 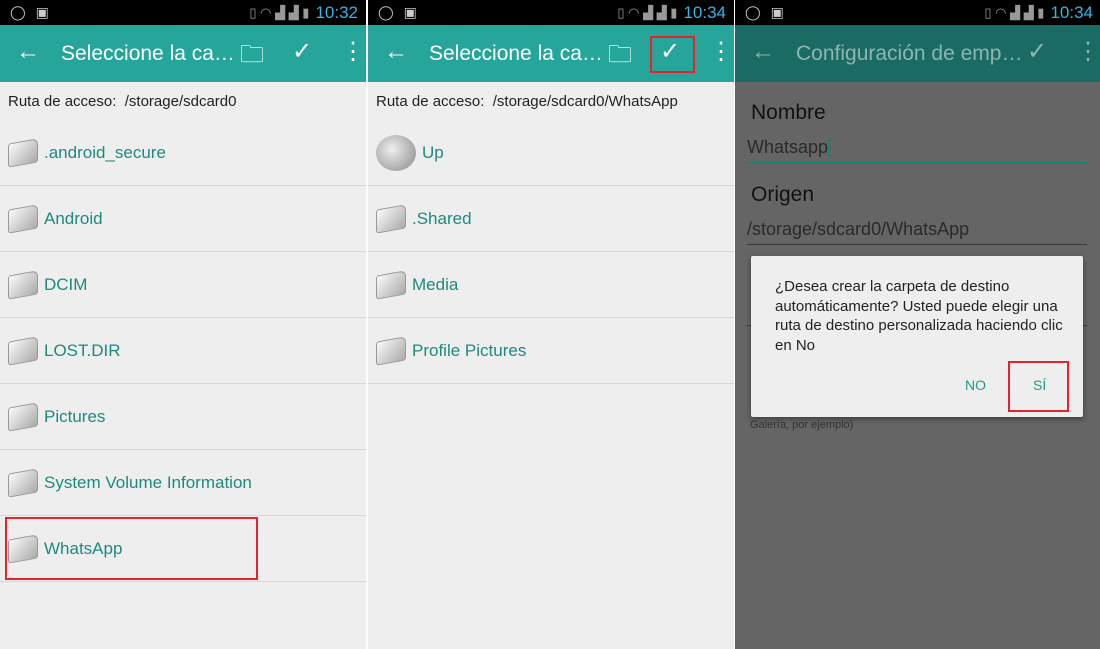 I want to click on origen-input: /storage/sdcard0/WhatsApp, so click(x=917, y=232).